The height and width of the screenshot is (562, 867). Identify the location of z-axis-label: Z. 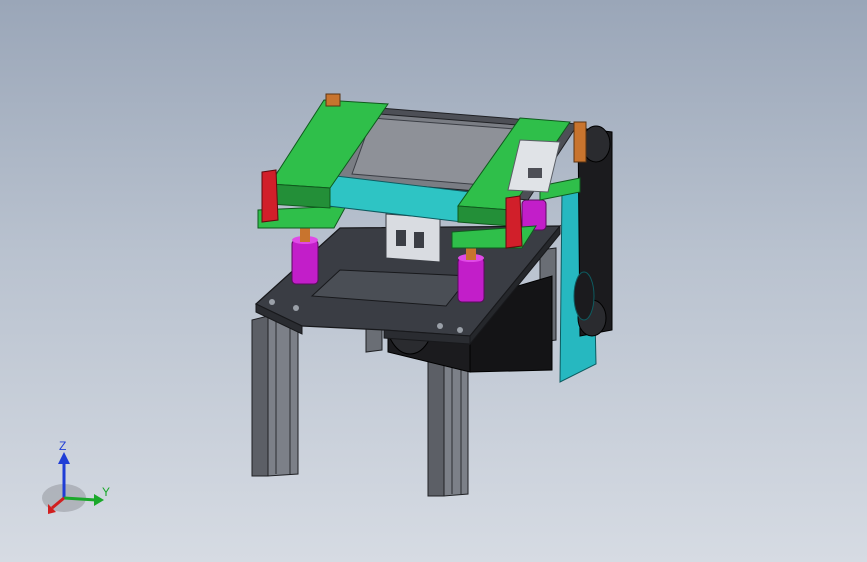
(62, 446).